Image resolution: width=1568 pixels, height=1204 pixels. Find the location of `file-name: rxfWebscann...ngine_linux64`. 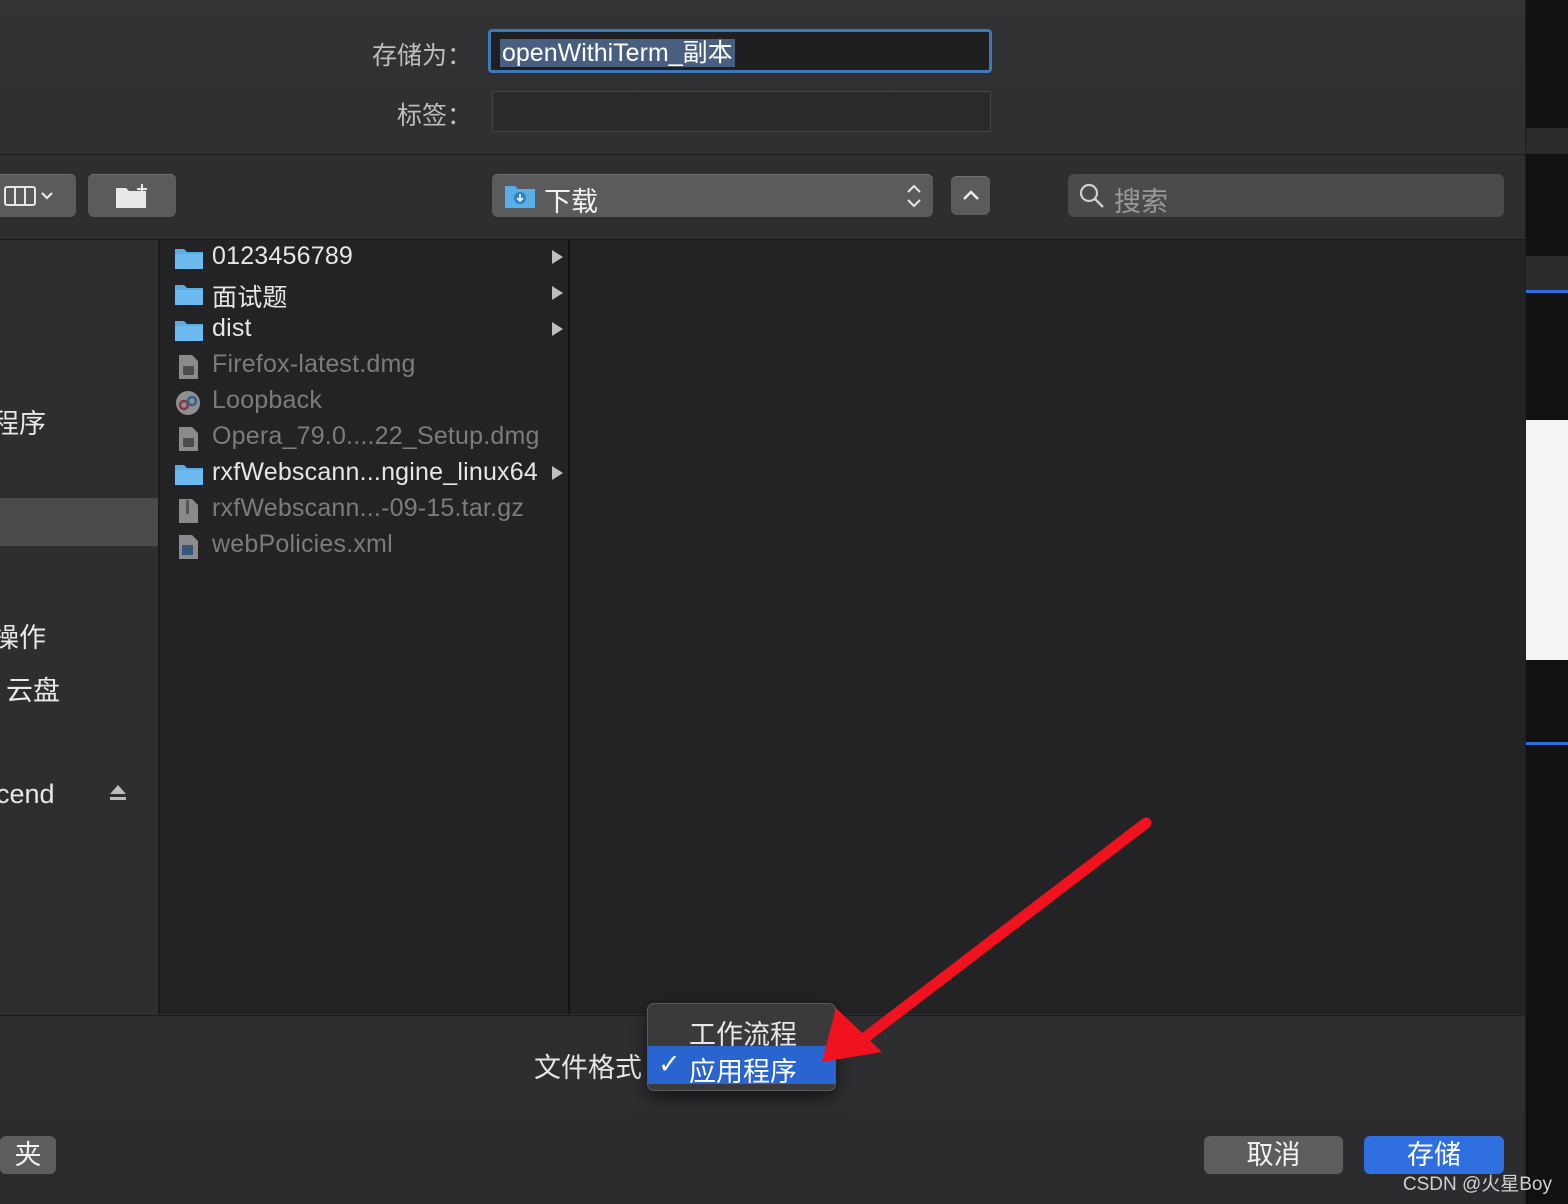

file-name: rxfWebscann...ngine_linux64 is located at coordinates (375, 472).